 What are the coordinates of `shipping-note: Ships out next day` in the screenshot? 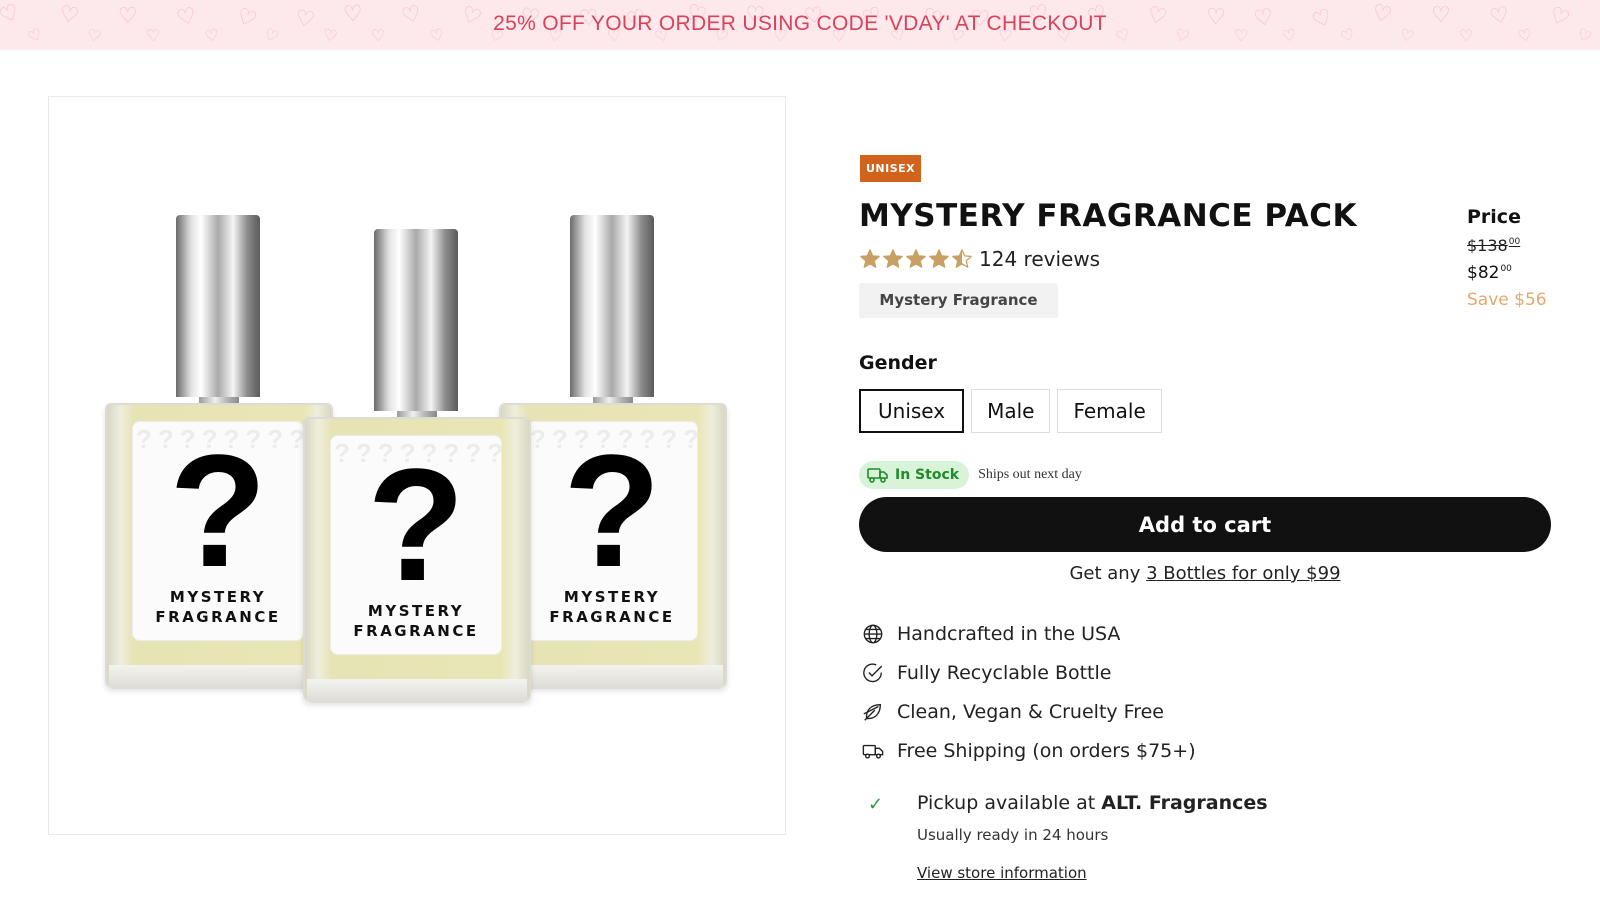 It's located at (1030, 474).